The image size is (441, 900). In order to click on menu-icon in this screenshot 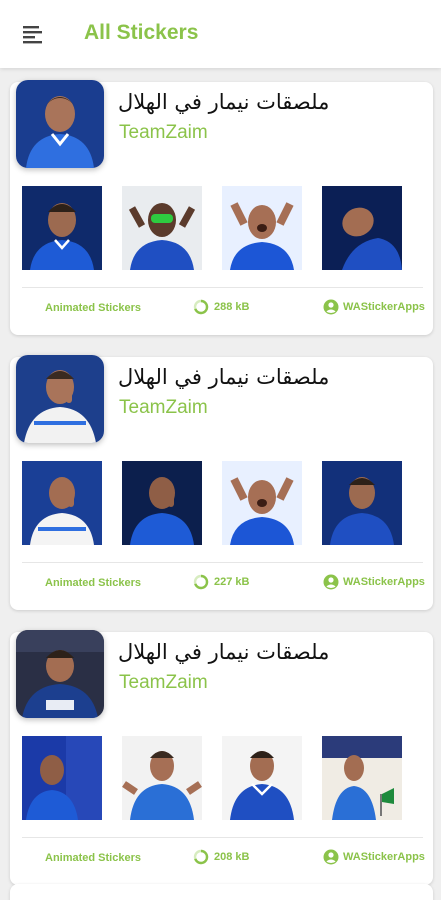, I will do `click(32, 35)`.